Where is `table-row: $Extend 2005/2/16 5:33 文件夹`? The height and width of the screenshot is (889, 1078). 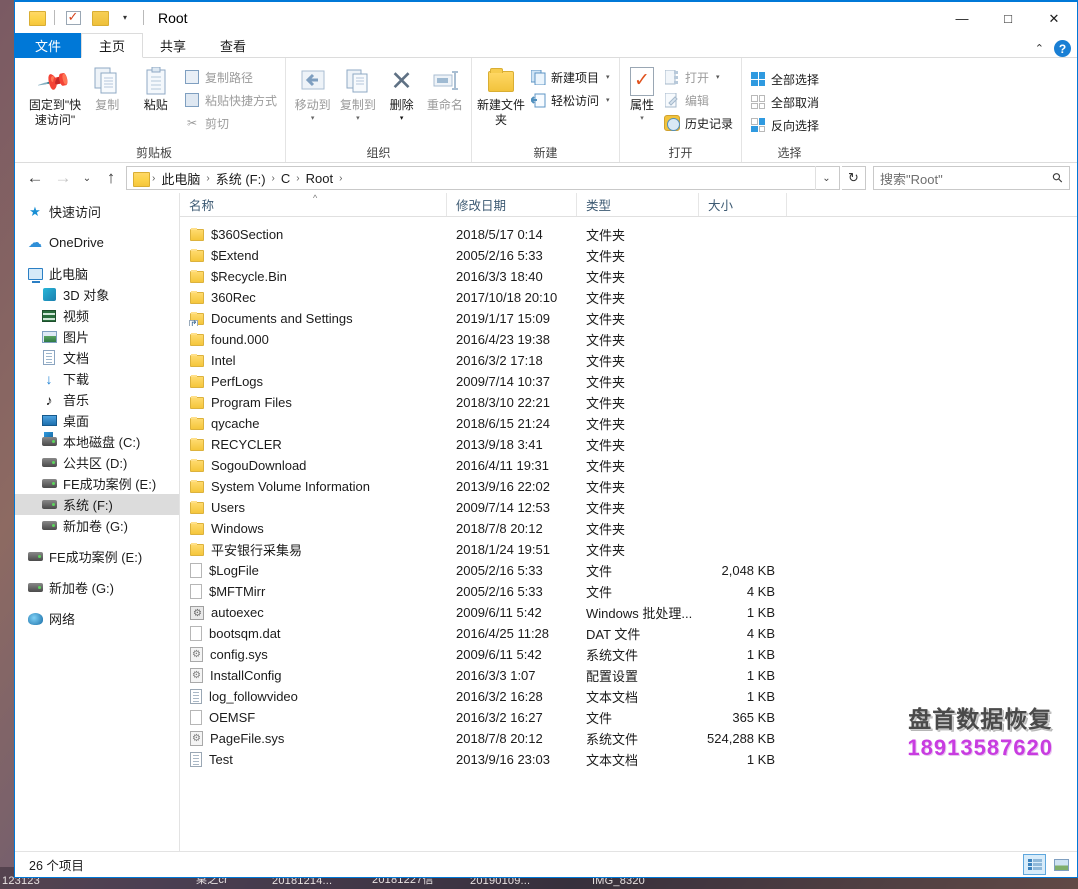
table-row: $Extend 2005/2/16 5:33 文件夹 is located at coordinates (628, 255).